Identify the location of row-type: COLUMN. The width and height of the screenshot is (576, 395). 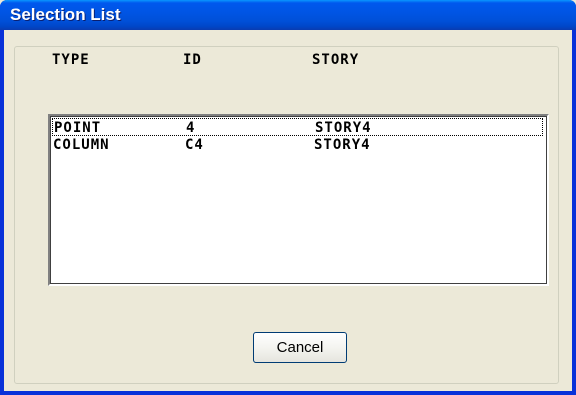
(81, 145).